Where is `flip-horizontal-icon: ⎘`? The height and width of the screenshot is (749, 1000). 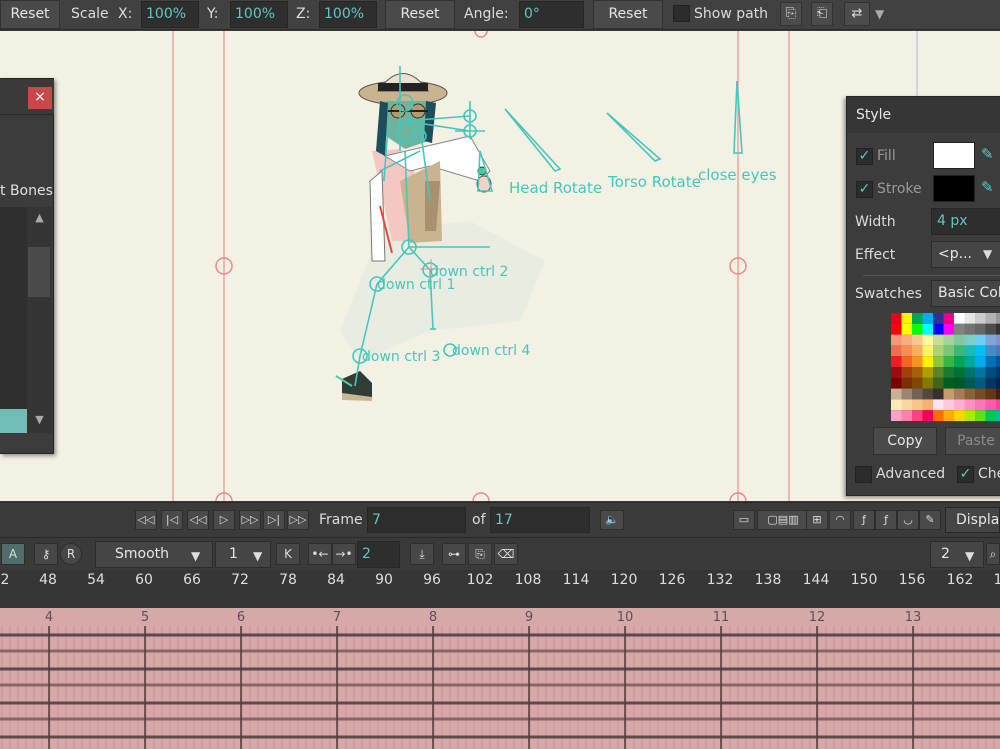
flip-horizontal-icon: ⎘ is located at coordinates (791, 14).